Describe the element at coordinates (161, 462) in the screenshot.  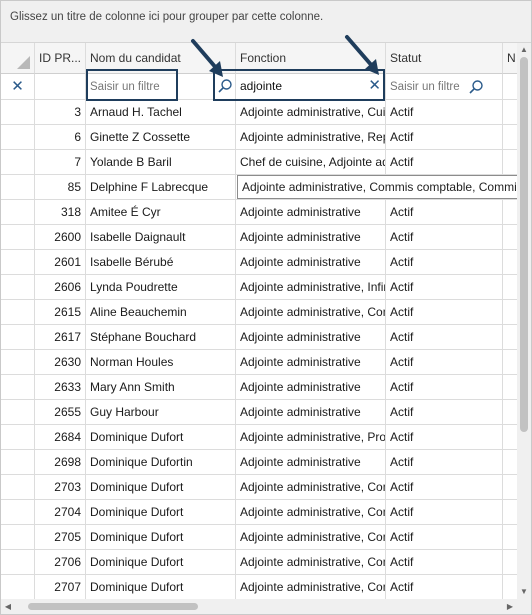
I see `cell-nom: Dominique Dufortin` at that location.